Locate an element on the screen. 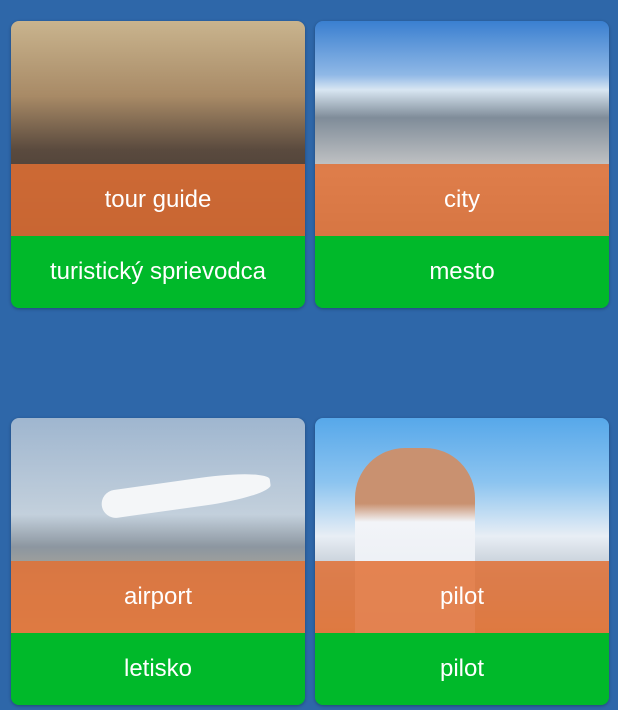  translation: mesto is located at coordinates (462, 272).